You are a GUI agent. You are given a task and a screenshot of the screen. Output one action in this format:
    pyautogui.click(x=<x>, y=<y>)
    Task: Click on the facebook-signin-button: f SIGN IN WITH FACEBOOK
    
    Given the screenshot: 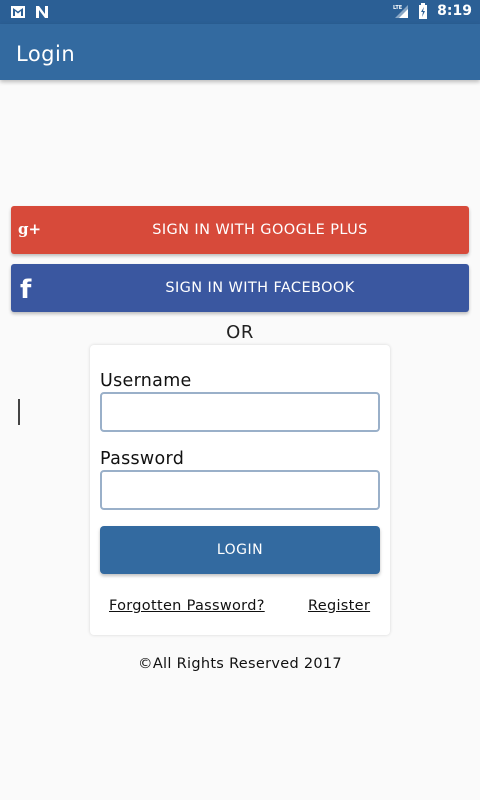 What is the action you would take?
    pyautogui.click(x=240, y=288)
    